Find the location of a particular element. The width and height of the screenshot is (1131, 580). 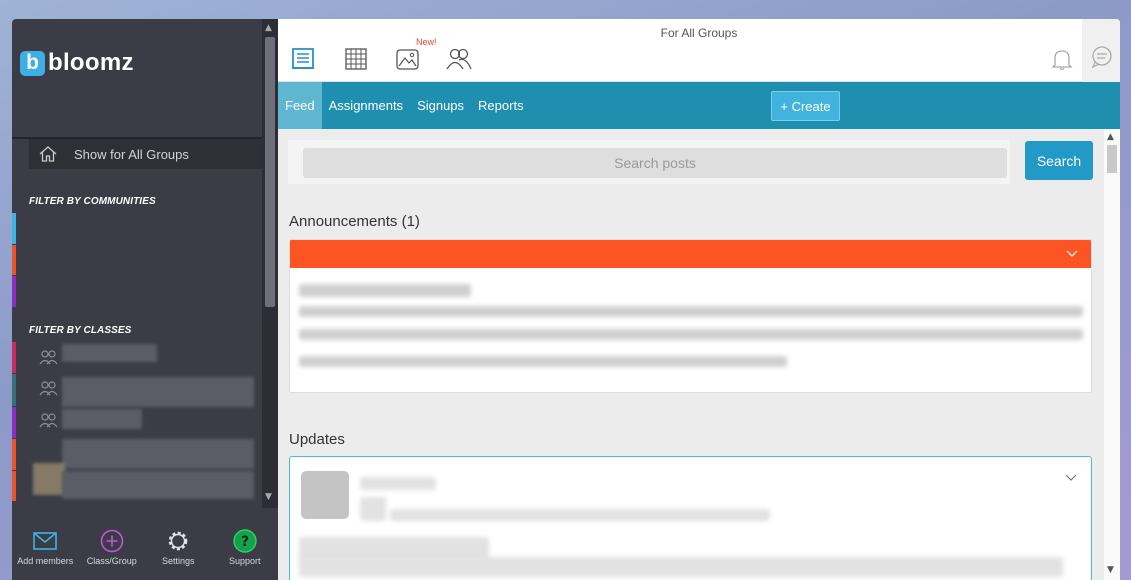

updates-title: Updates is located at coordinates (317, 439).